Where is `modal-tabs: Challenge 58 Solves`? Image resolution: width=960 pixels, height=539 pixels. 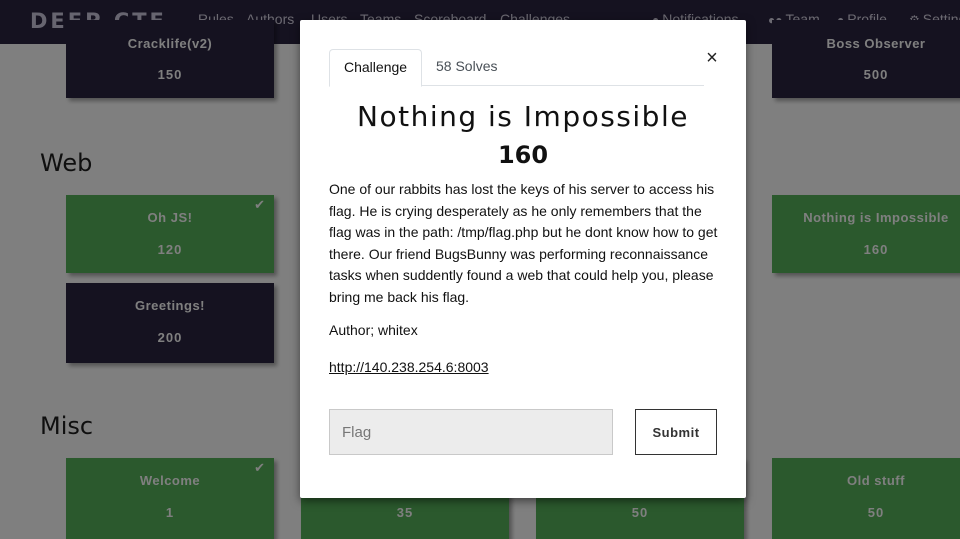 modal-tabs: Challenge 58 Solves is located at coordinates (516, 68).